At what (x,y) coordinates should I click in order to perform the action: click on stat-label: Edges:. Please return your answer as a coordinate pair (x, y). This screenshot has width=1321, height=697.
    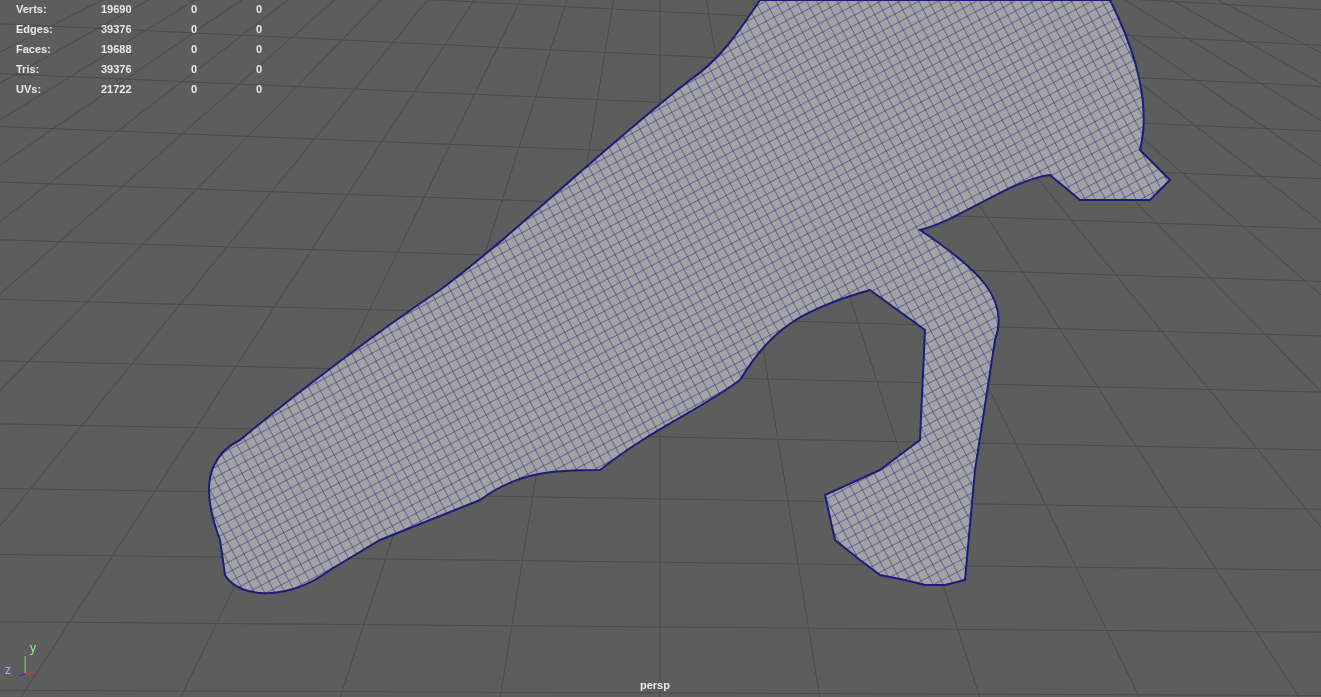
    Looking at the image, I should click on (35, 29).